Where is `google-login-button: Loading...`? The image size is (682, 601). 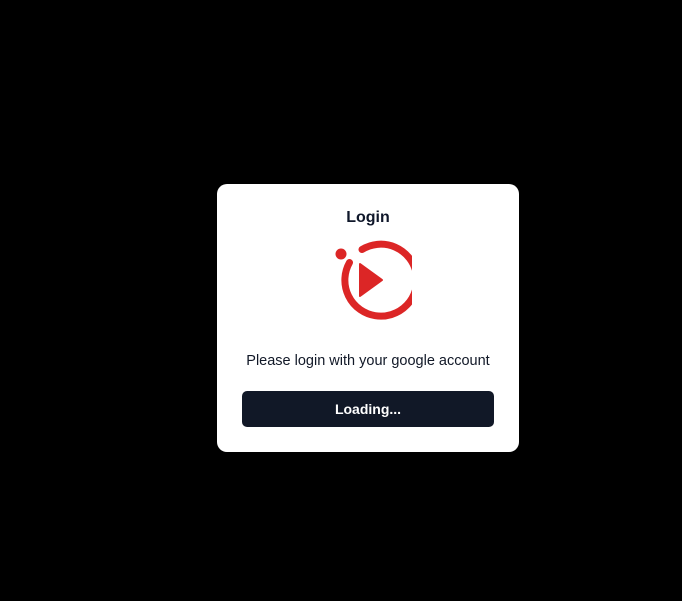 google-login-button: Loading... is located at coordinates (368, 409).